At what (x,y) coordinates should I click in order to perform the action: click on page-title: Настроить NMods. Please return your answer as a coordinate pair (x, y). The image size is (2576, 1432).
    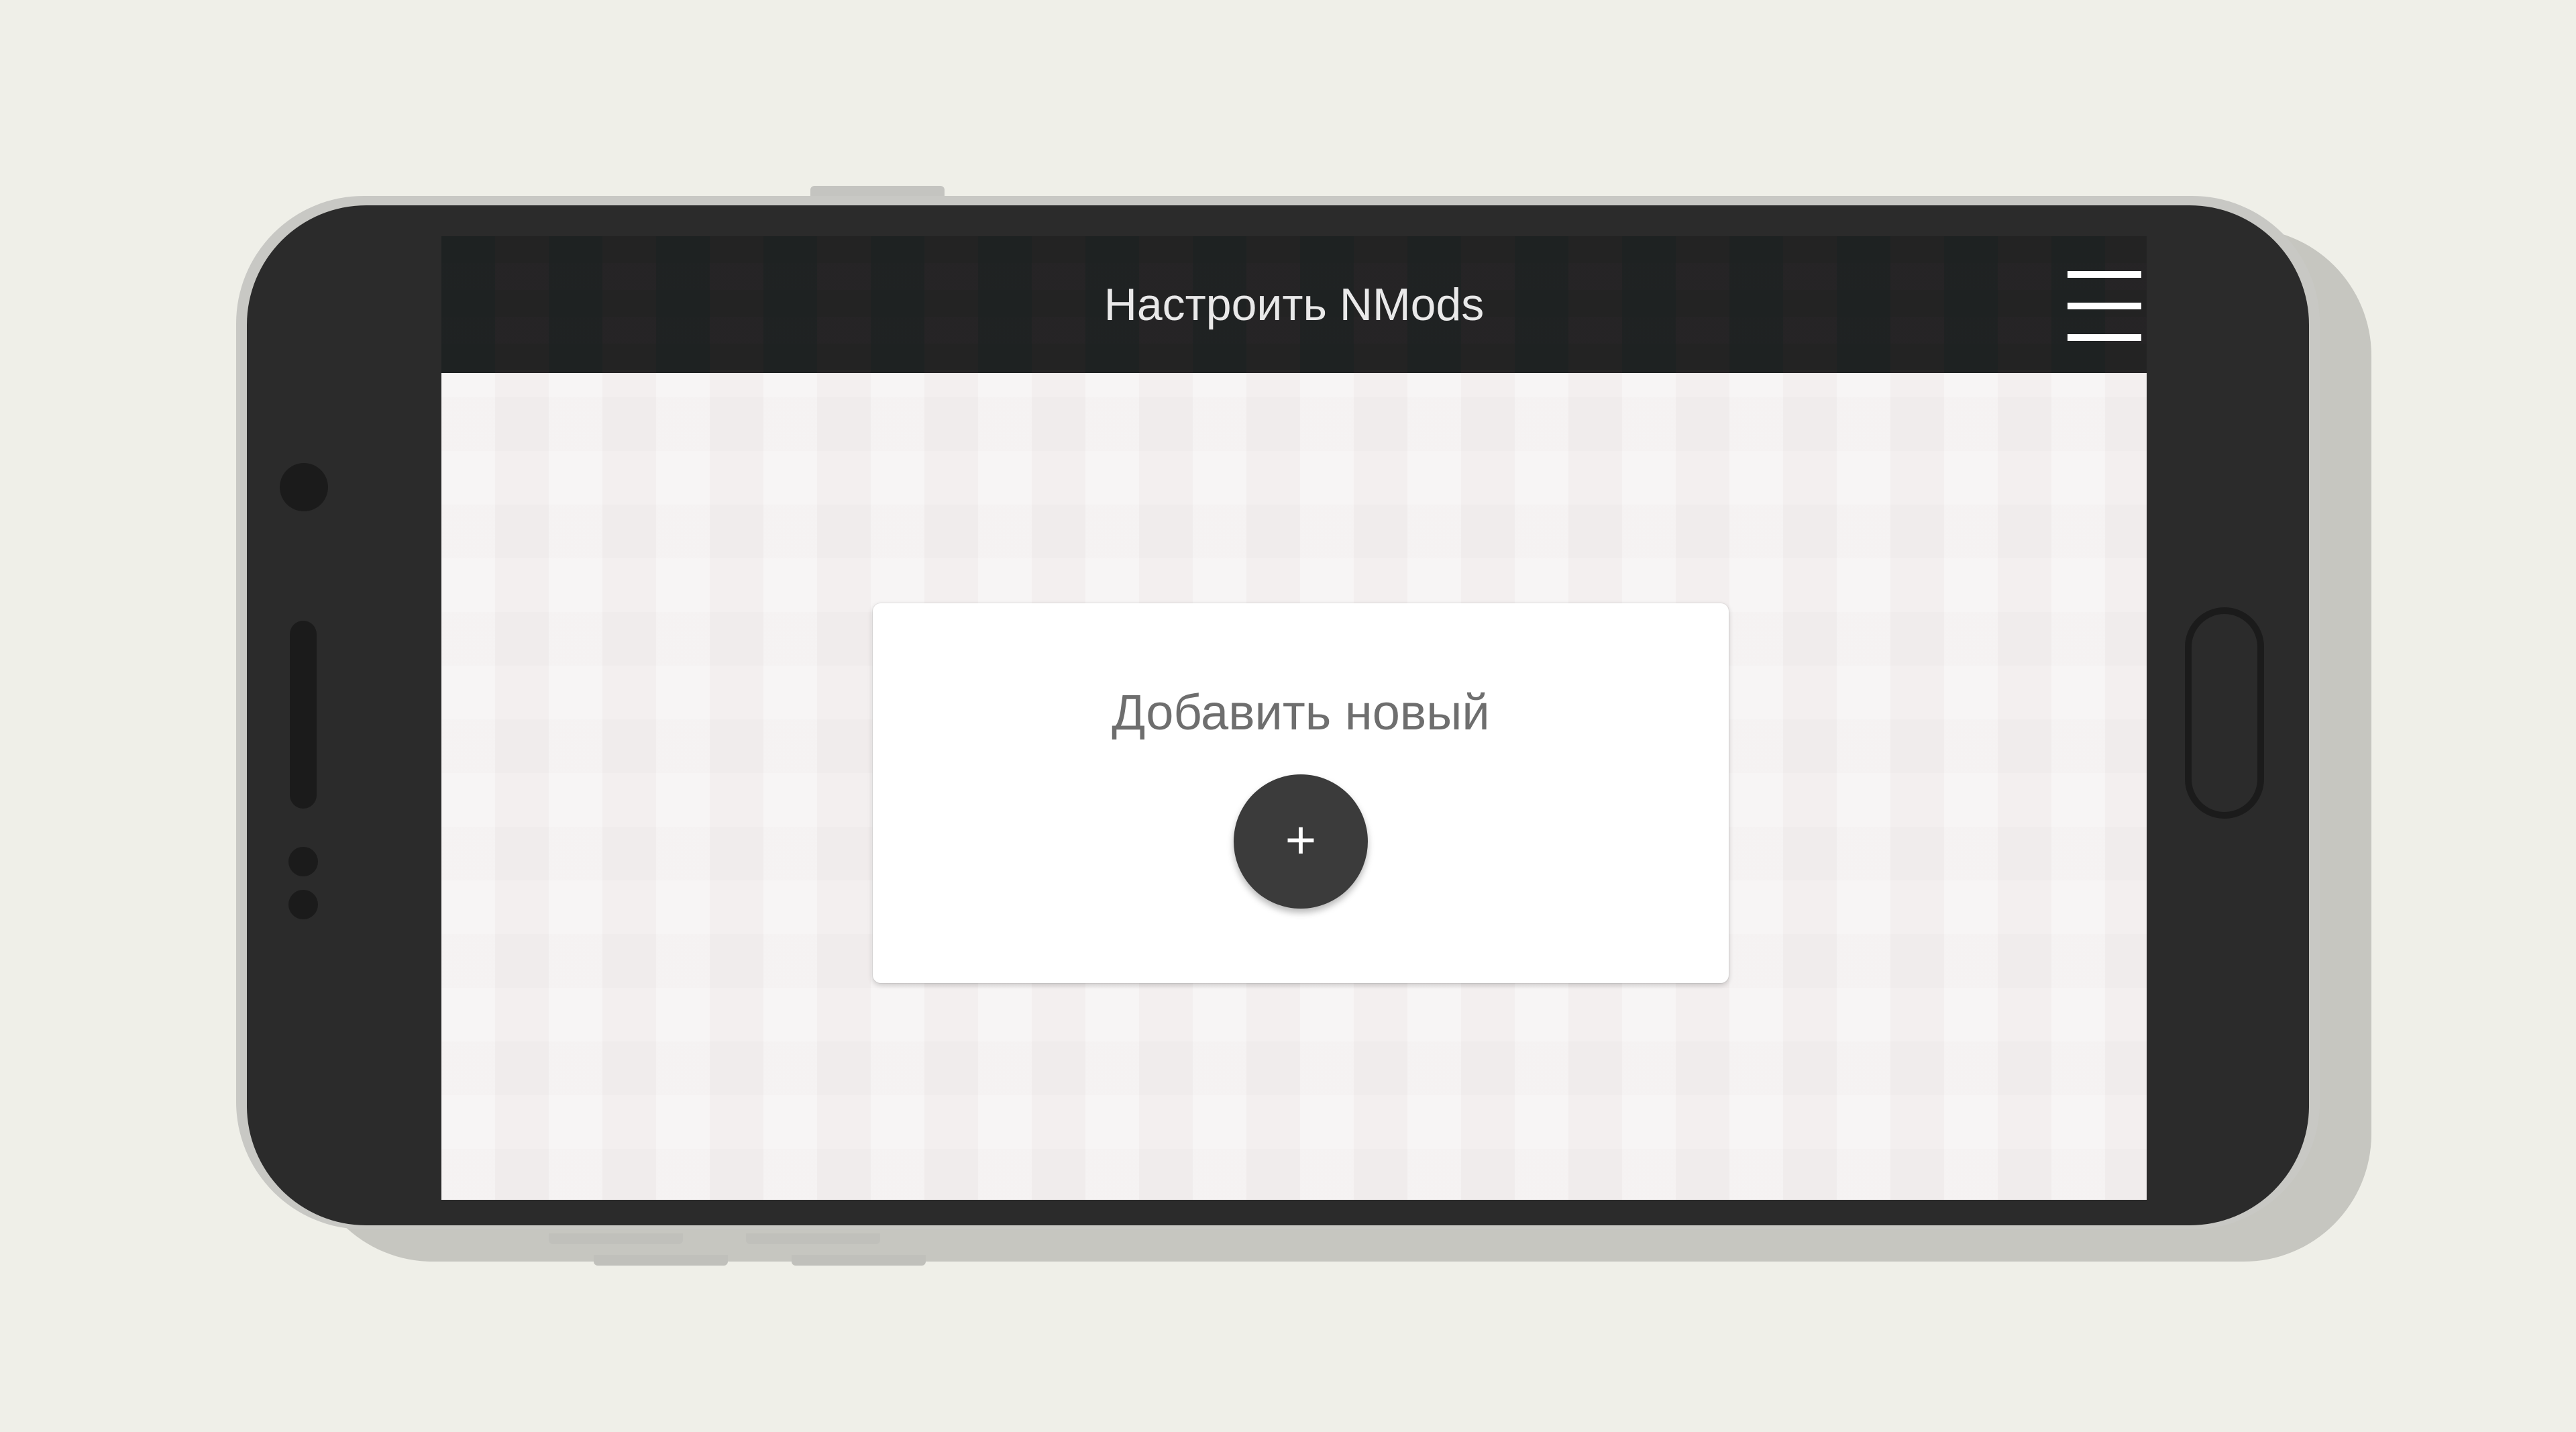
    Looking at the image, I should click on (1294, 304).